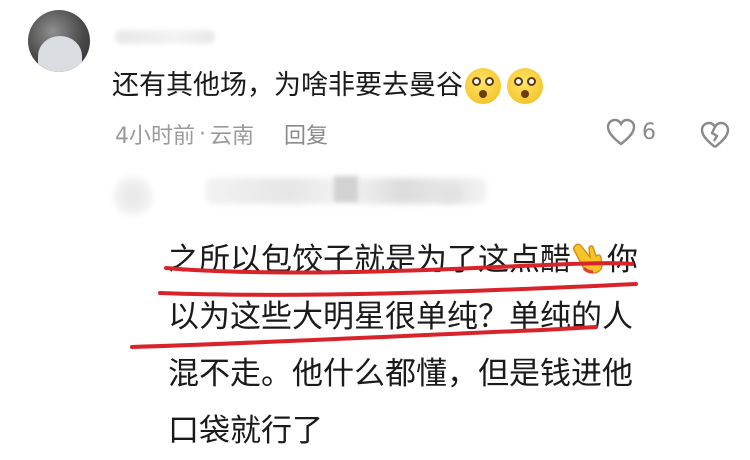 Image resolution: width=750 pixels, height=460 pixels. Describe the element at coordinates (59, 41) in the screenshot. I see `avatar` at that location.